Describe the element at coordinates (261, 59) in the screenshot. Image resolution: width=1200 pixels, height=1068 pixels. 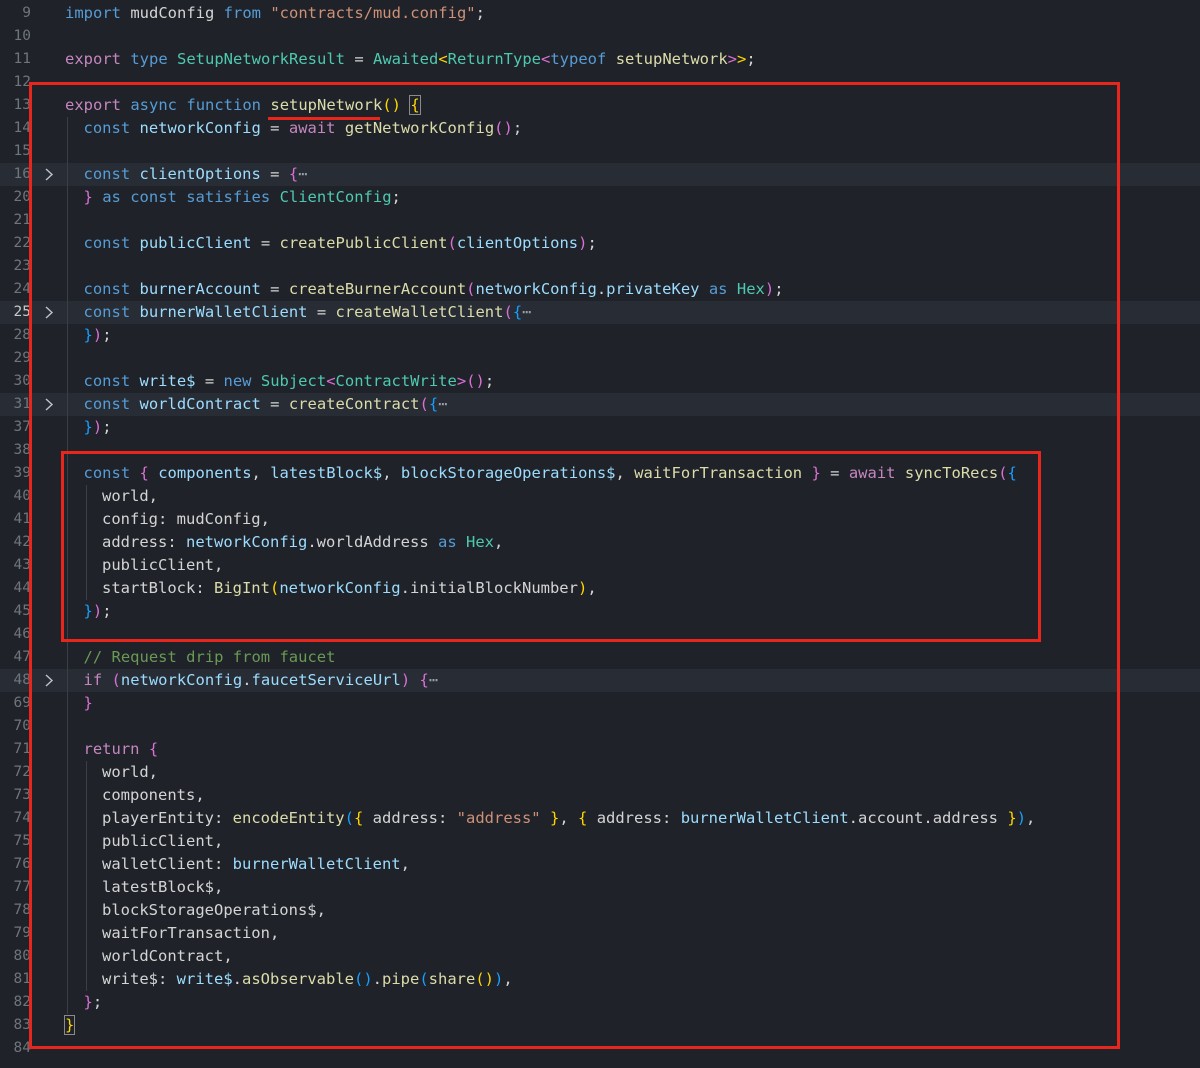
I see `code-token: SetupNetworkResult` at that location.